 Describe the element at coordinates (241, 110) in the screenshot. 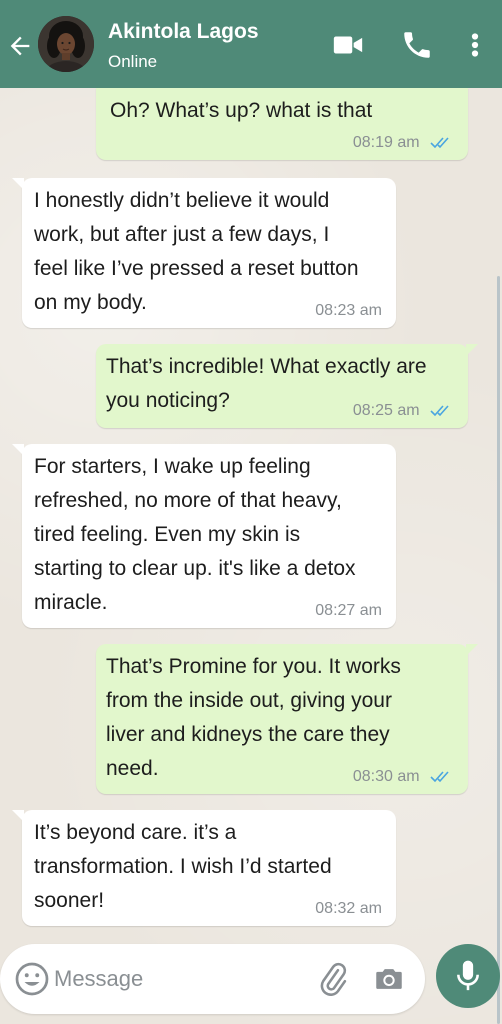

I see `message-text: Oh? What’s up? what is that` at that location.